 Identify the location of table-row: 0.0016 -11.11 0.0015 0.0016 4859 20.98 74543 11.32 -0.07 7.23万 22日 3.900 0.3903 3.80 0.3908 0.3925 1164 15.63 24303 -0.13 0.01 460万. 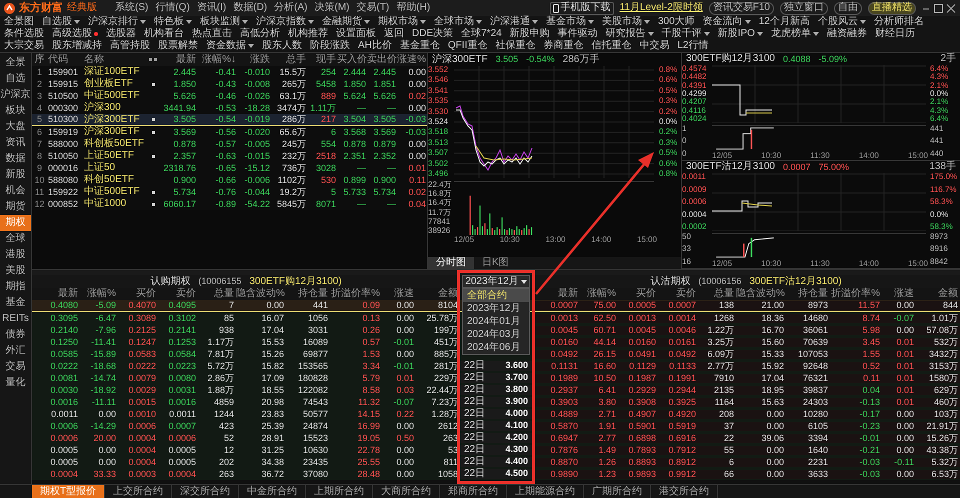
(496, 402).